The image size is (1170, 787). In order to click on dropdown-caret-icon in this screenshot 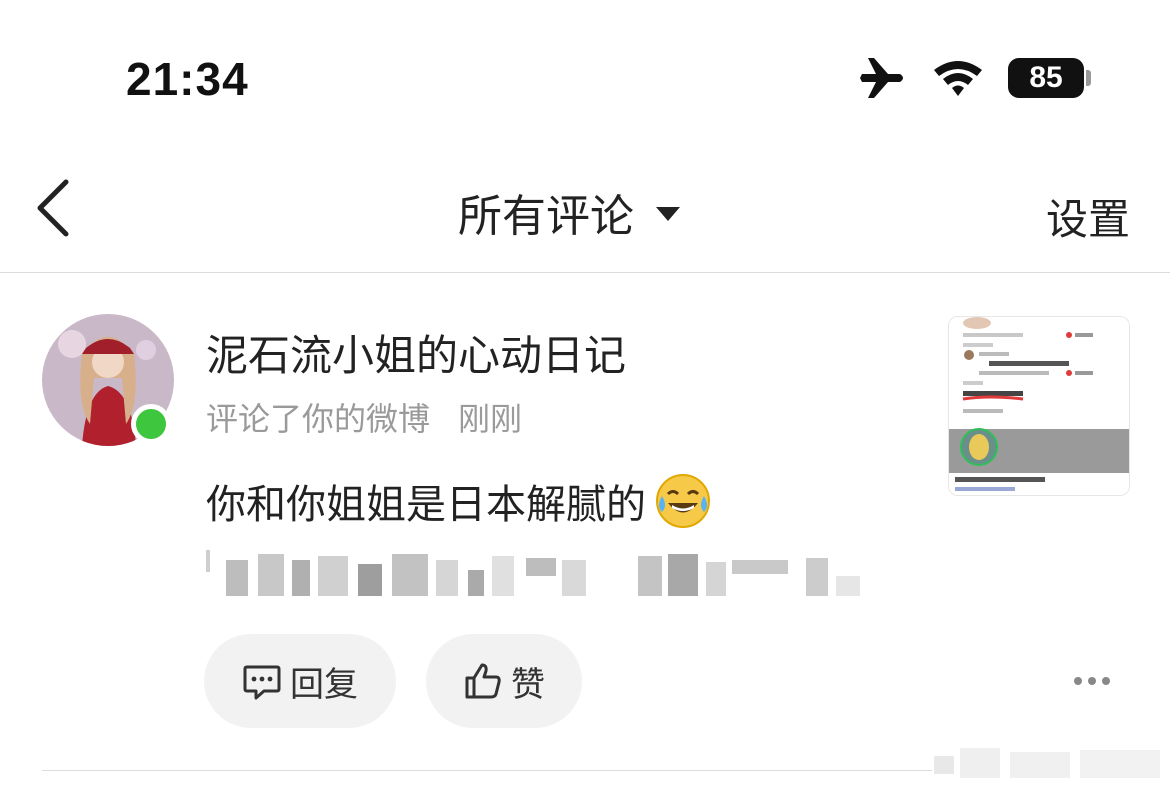, I will do `click(668, 214)`.